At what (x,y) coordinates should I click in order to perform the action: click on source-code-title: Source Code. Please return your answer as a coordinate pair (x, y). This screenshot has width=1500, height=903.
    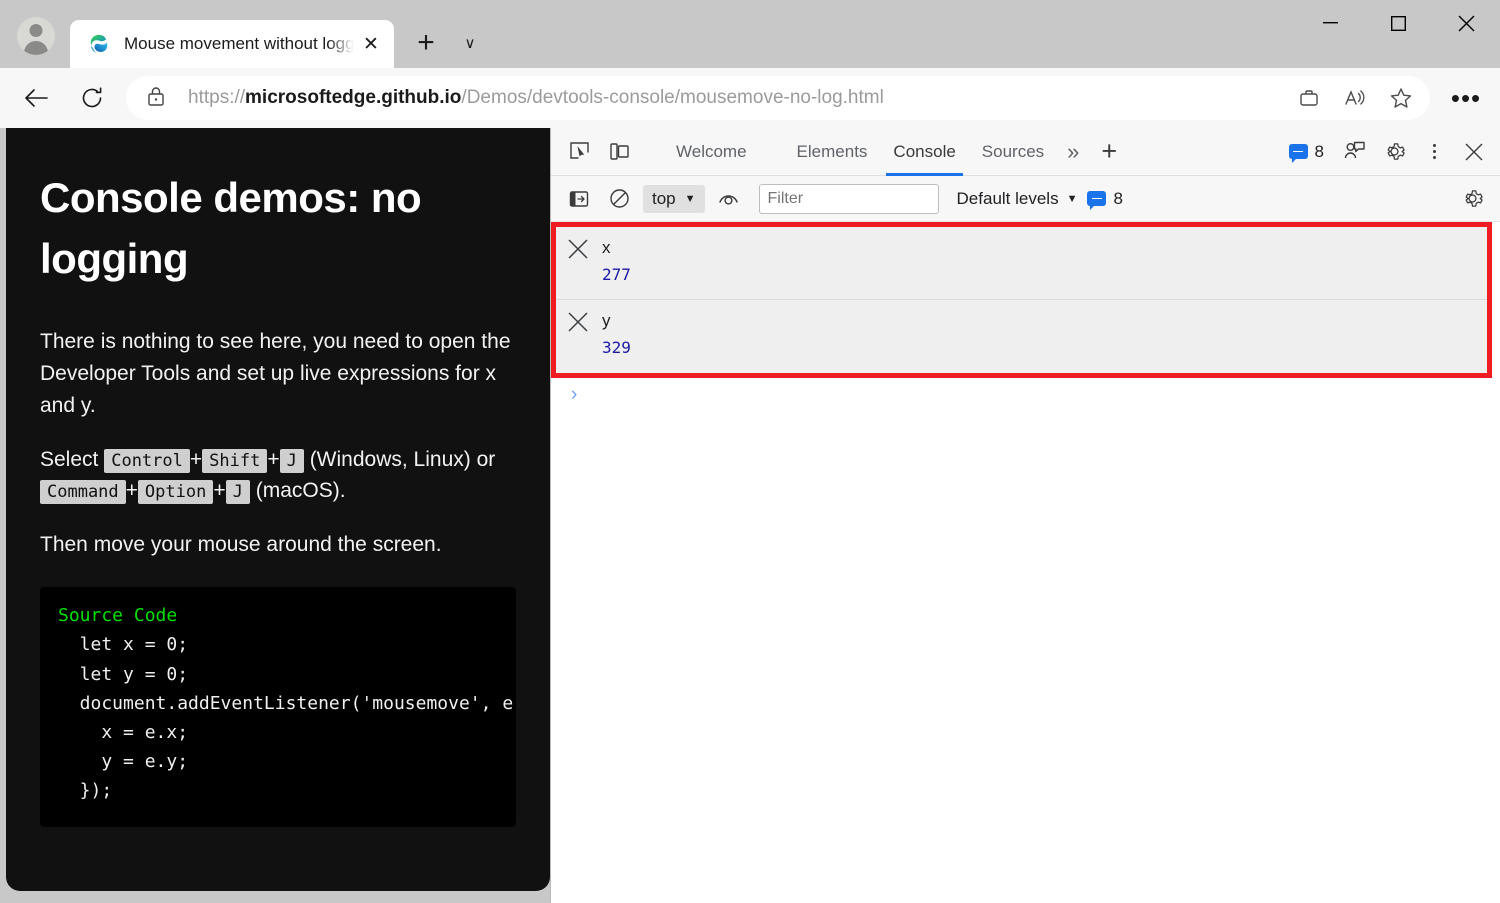
    Looking at the image, I should click on (118, 616).